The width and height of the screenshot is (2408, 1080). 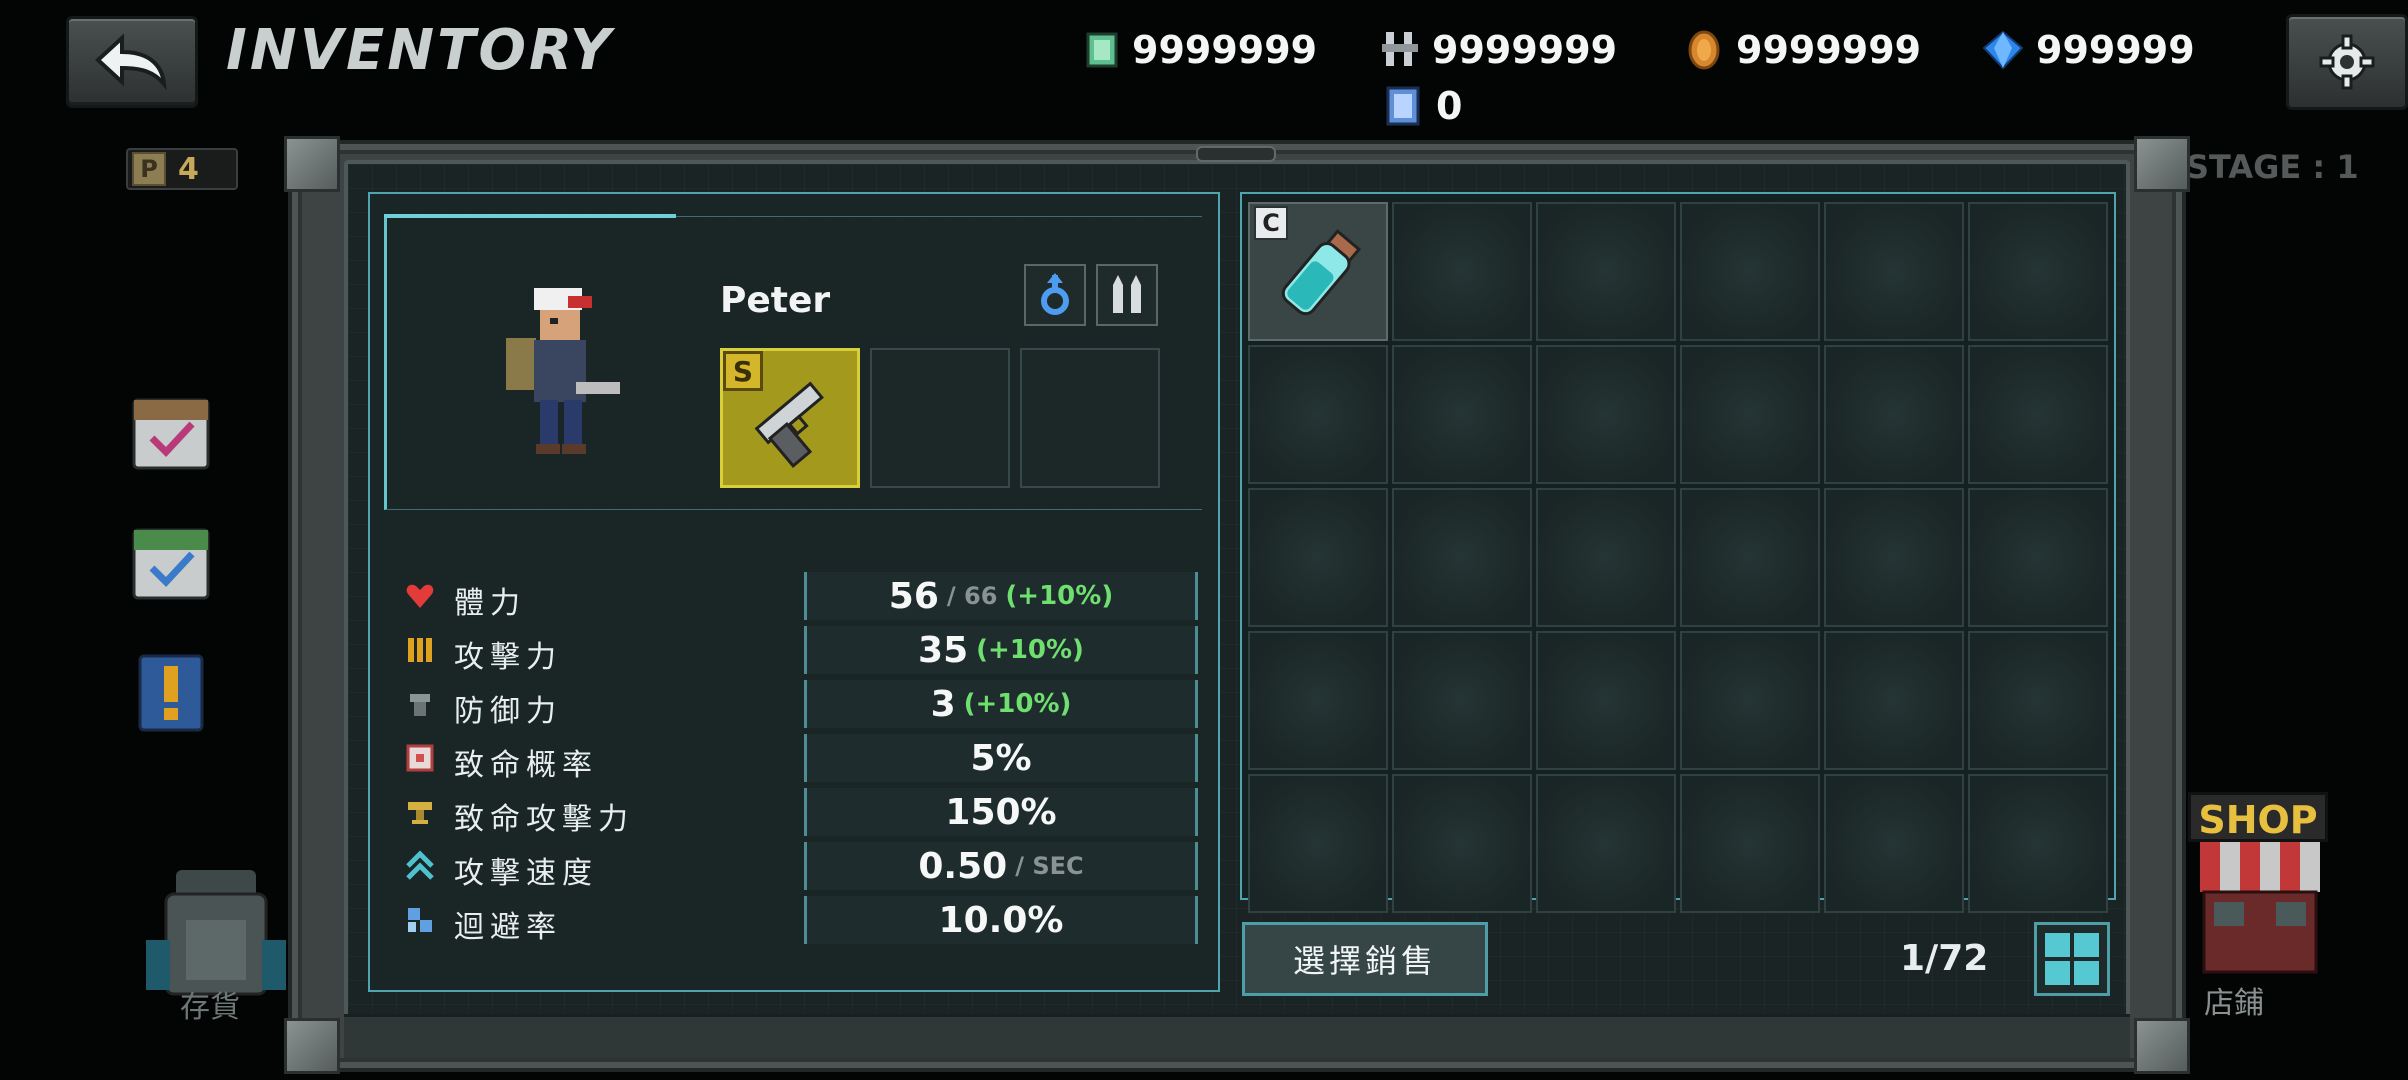 I want to click on stat-row-crit-rate: 致命概率 5%, so click(x=804, y=758).